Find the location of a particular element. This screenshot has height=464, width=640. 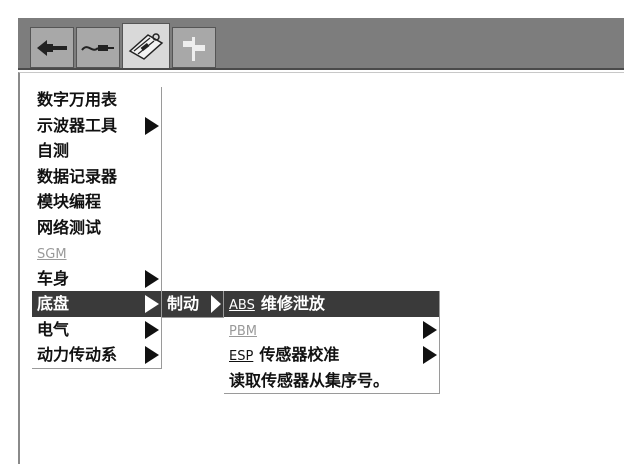

menu-item-prefix: ESP is located at coordinates (241, 356).